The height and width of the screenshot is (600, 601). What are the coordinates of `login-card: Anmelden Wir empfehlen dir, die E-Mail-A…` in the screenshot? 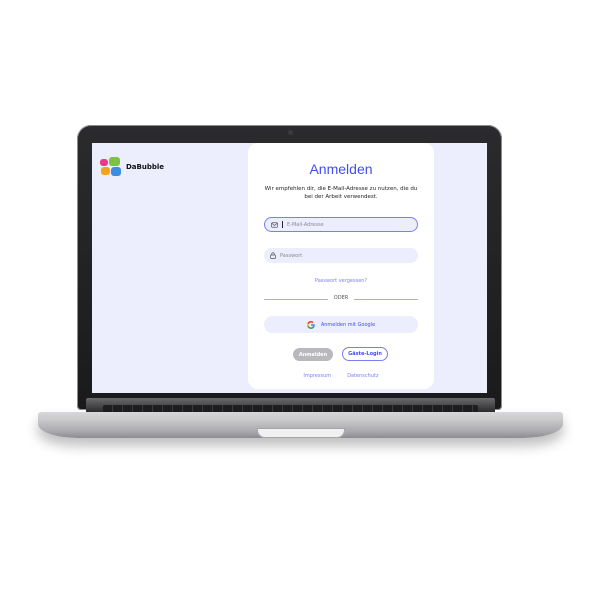 It's located at (341, 266).